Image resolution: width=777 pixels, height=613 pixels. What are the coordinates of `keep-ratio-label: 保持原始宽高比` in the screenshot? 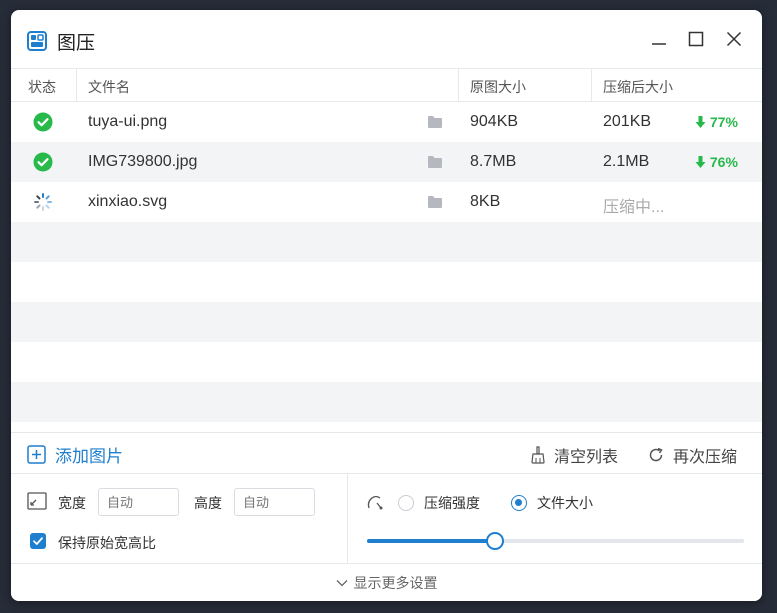 It's located at (107, 543).